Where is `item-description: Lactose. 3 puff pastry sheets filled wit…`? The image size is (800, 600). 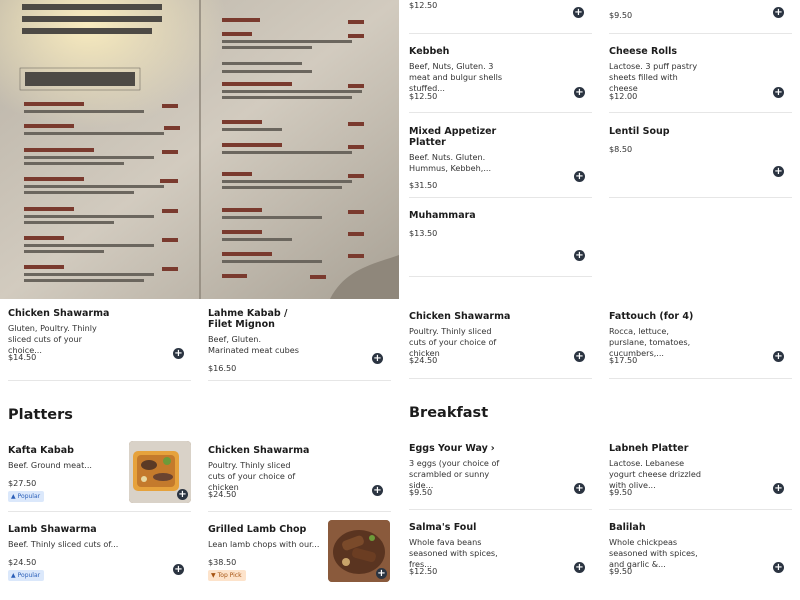 item-description: Lactose. 3 puff pastry sheets filled wit… is located at coordinates (653, 77).